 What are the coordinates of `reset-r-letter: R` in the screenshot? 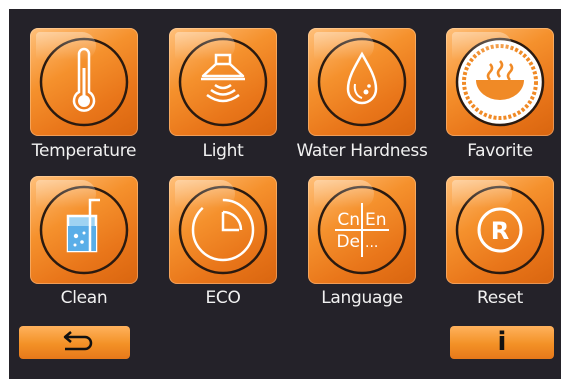 It's located at (500, 231).